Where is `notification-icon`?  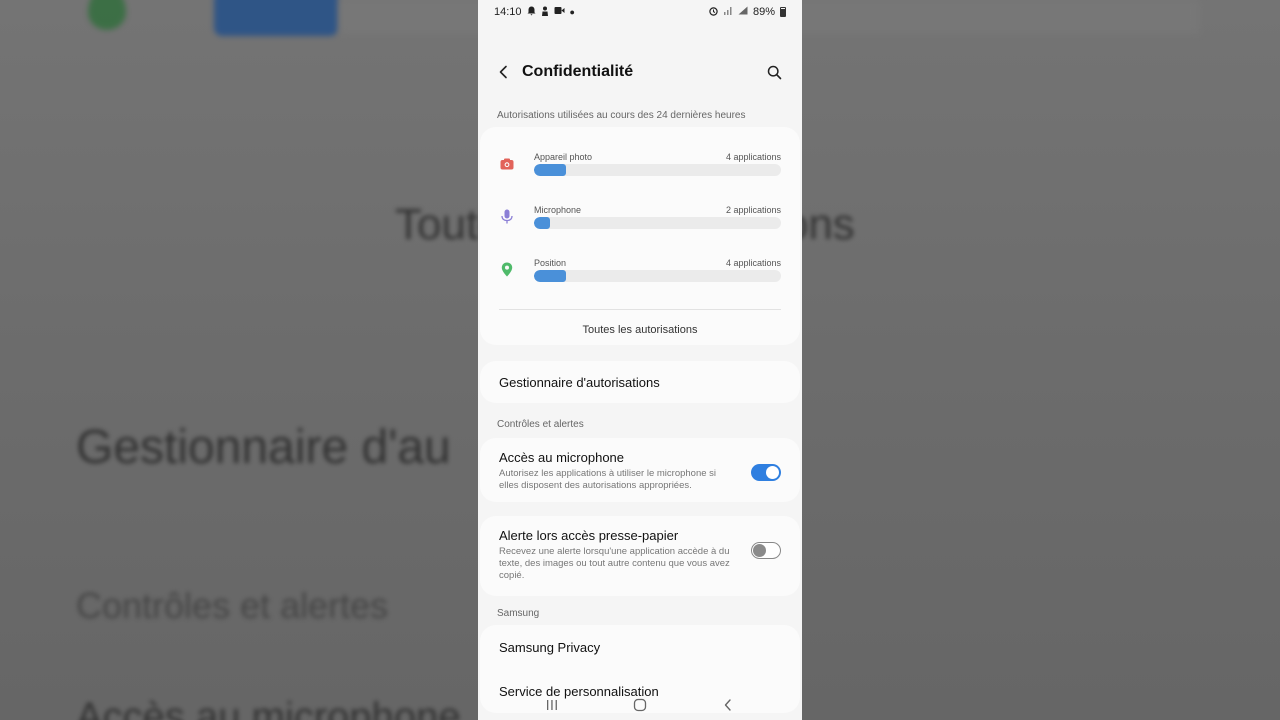
notification-icon is located at coordinates (531, 12).